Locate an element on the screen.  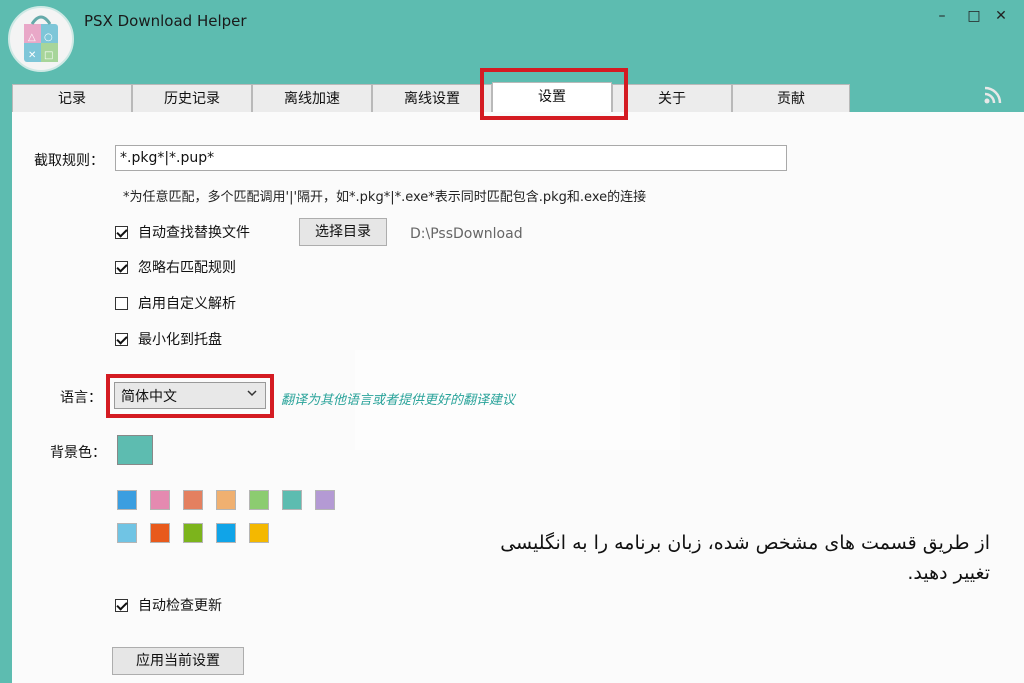
auto-update-checkbox-row: 自动检查更新 is located at coordinates (168, 605).